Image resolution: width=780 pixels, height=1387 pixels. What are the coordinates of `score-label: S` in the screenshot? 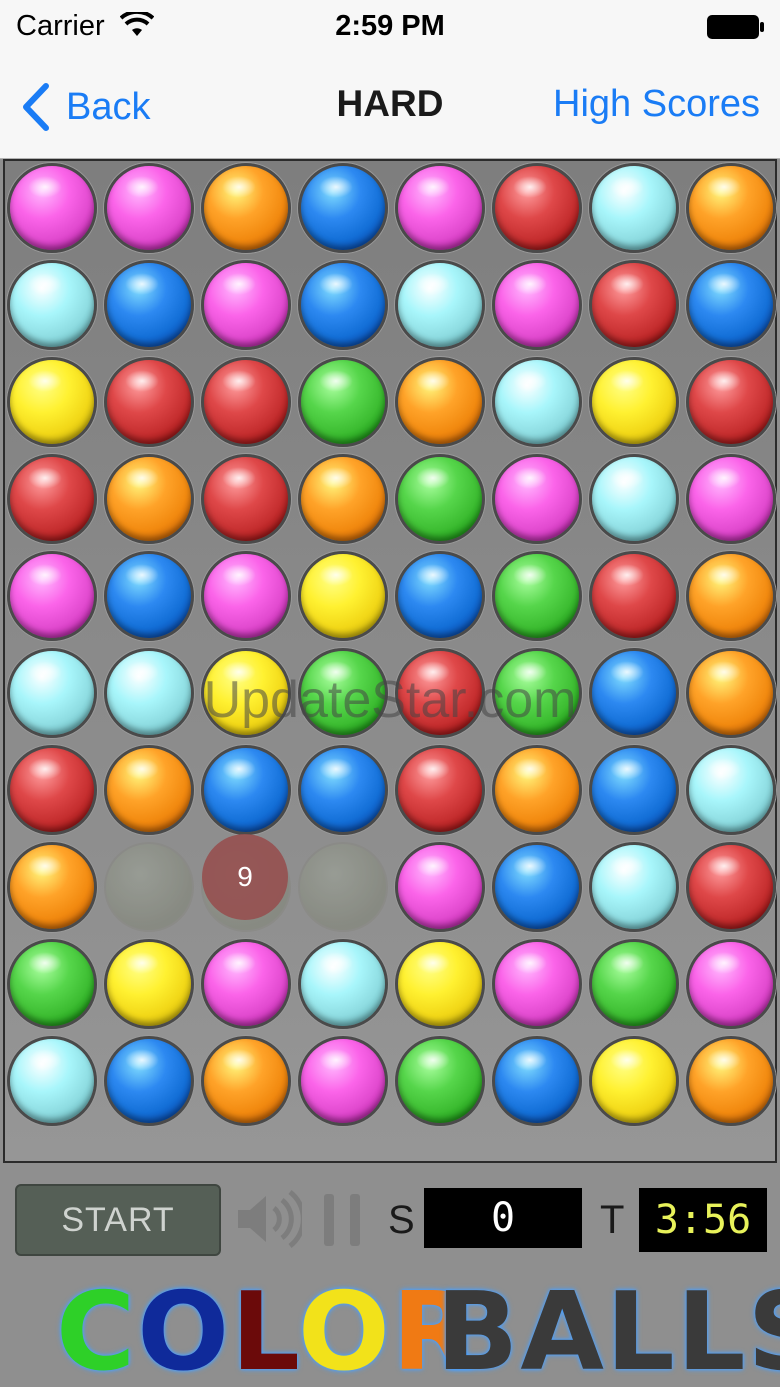 It's located at (401, 1220).